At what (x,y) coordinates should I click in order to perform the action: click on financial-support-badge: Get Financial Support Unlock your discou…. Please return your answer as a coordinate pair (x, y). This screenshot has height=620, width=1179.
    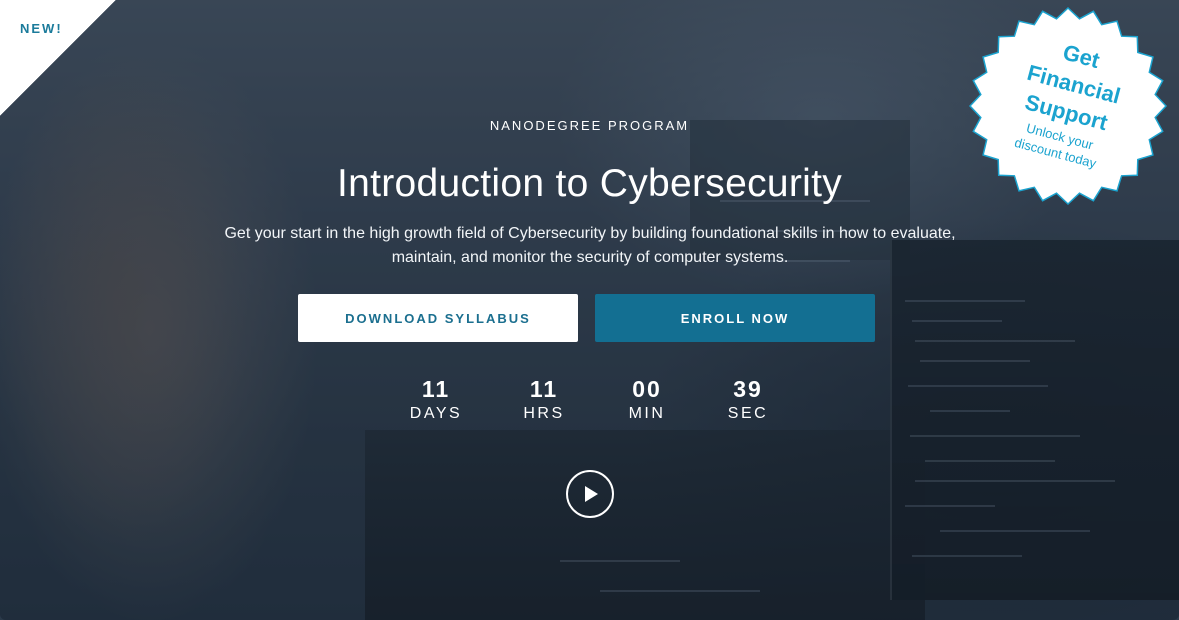
    Looking at the image, I should click on (1068, 106).